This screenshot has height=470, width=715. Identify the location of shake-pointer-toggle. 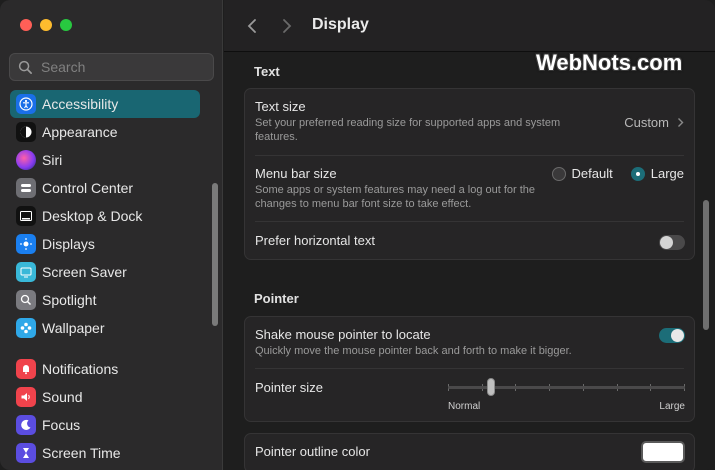
(672, 335).